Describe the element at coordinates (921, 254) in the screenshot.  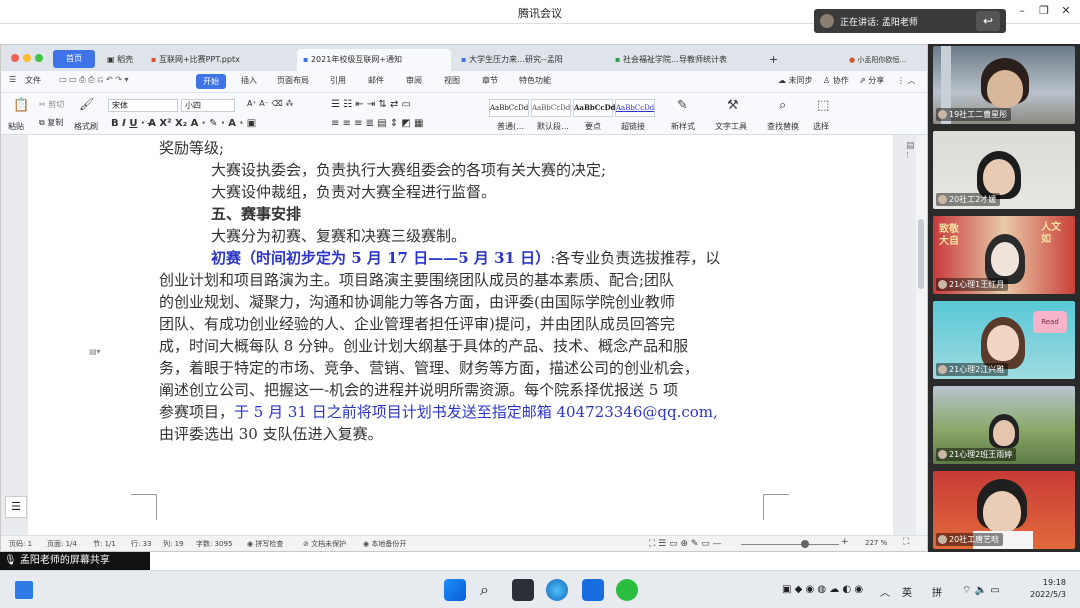
I see `scrollbar-thumb` at that location.